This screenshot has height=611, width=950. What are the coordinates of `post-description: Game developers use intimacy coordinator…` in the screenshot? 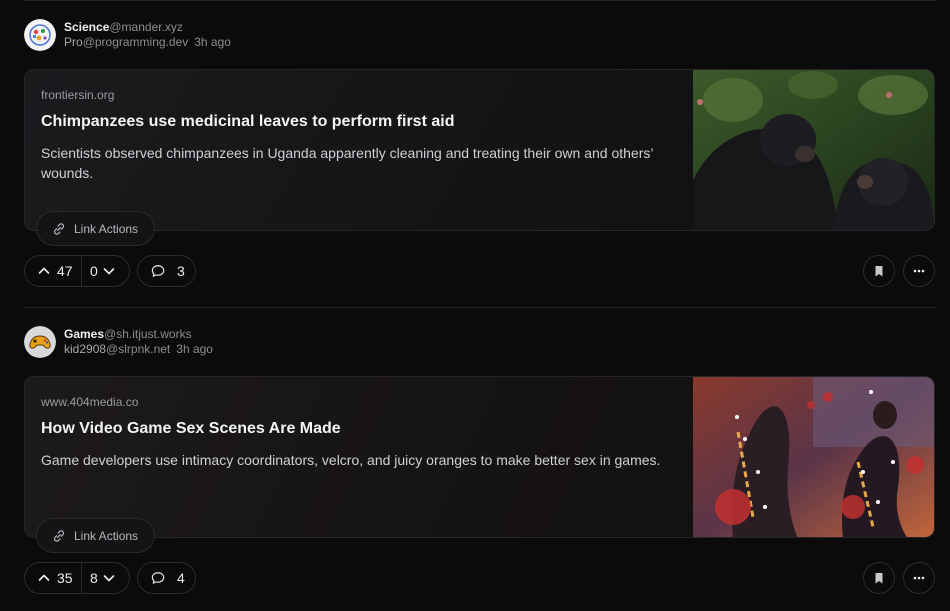 It's located at (351, 460).